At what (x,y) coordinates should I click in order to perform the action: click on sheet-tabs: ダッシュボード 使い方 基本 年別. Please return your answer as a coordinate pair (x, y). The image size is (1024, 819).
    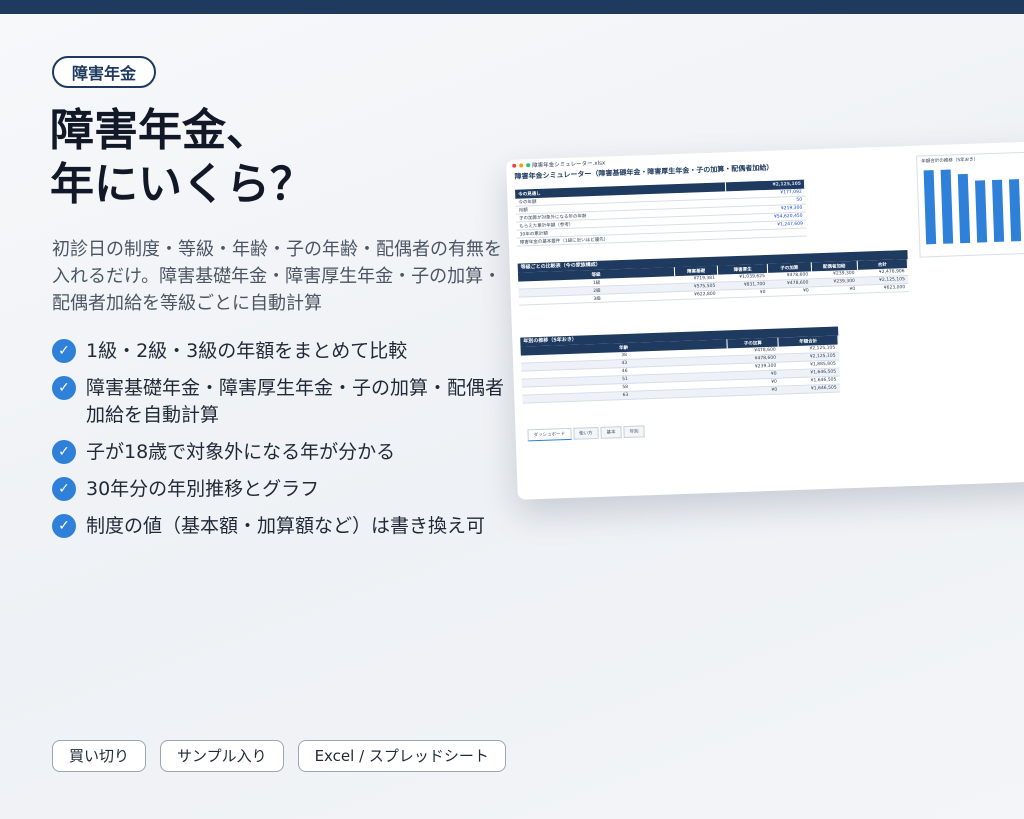
    Looking at the image, I should click on (586, 433).